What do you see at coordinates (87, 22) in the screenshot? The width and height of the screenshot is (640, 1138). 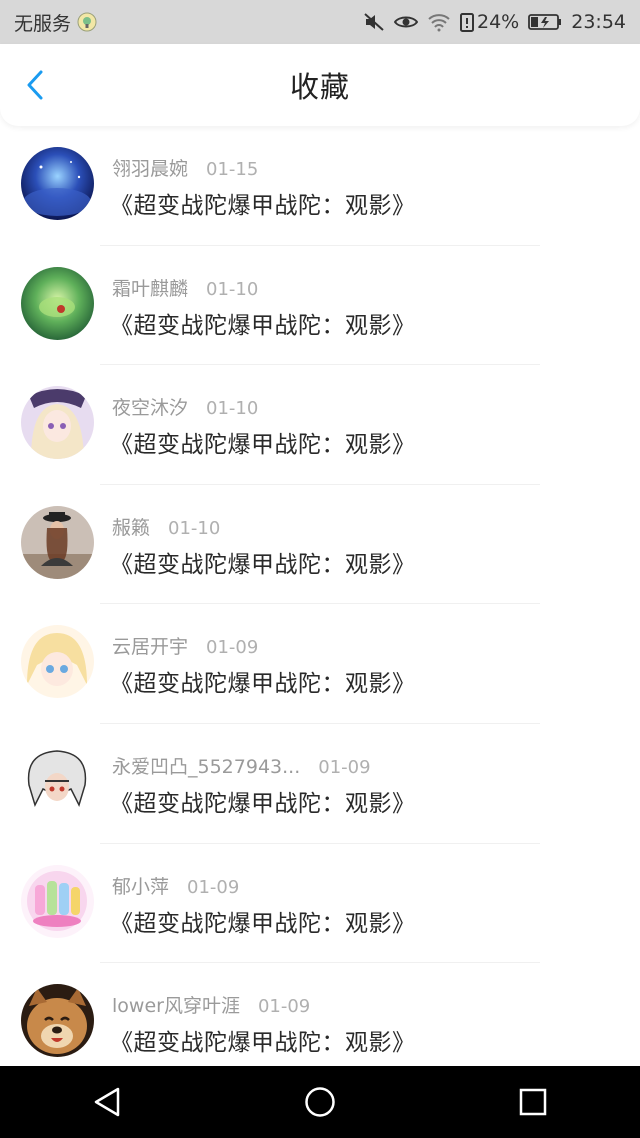 I see `sim-icon` at bounding box center [87, 22].